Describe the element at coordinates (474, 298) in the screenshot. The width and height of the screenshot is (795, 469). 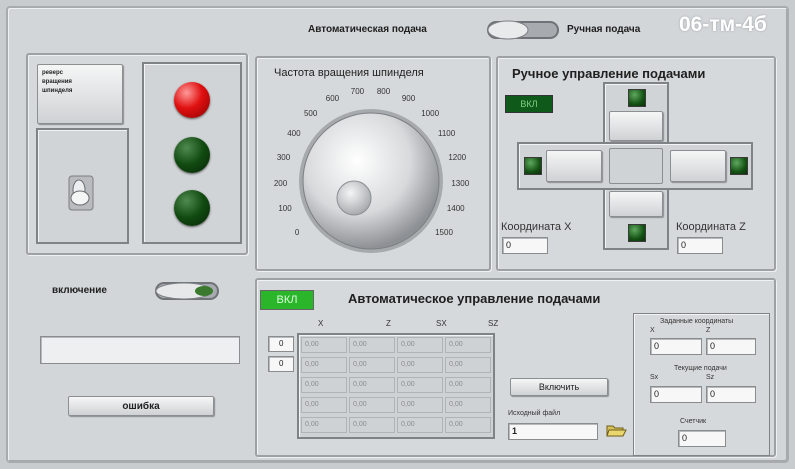
I see `auto-feed-title: Автоматическое управление подачами` at that location.